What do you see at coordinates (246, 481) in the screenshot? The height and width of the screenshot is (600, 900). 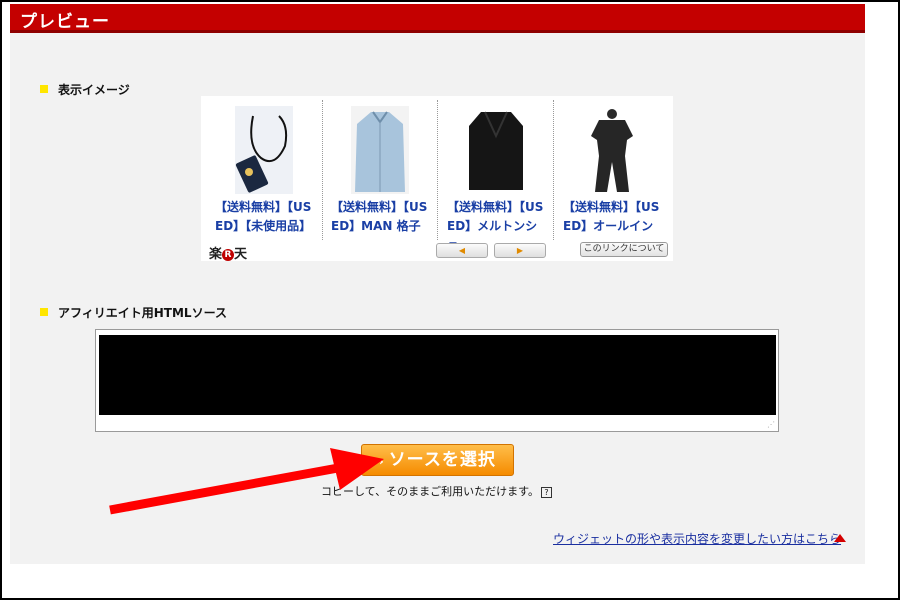 I see `red-arrow-annotation` at bounding box center [246, 481].